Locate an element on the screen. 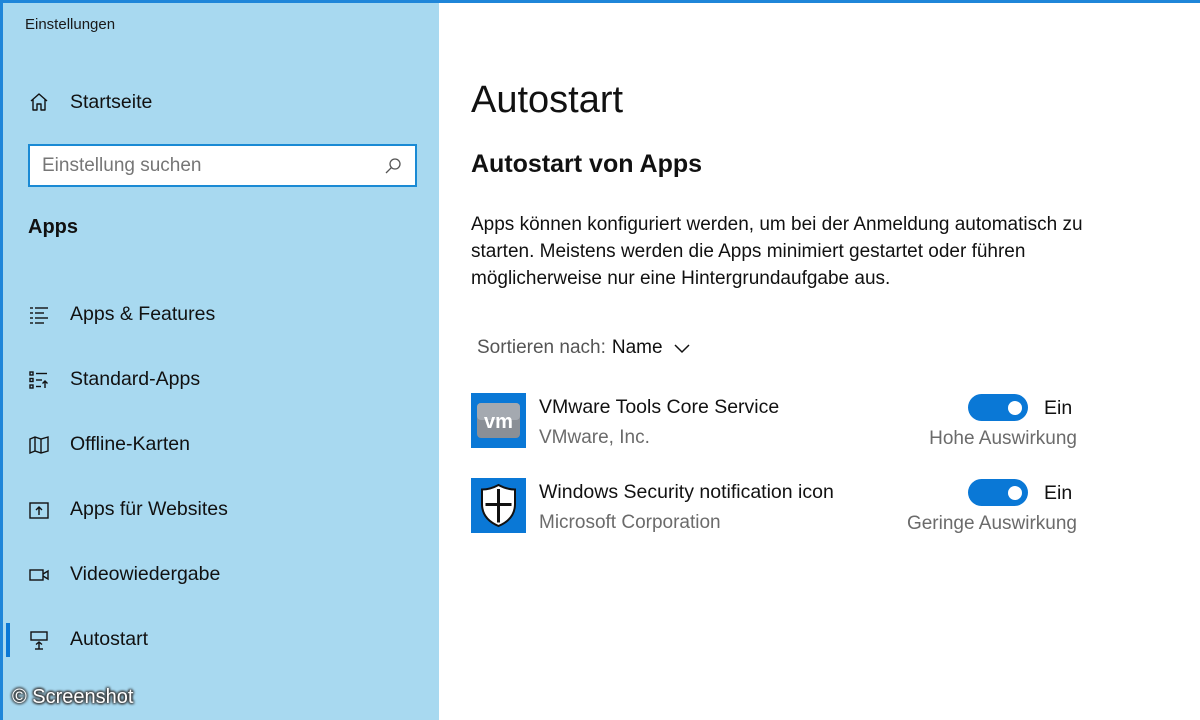 The height and width of the screenshot is (720, 1200). search-input is located at coordinates (212, 165).